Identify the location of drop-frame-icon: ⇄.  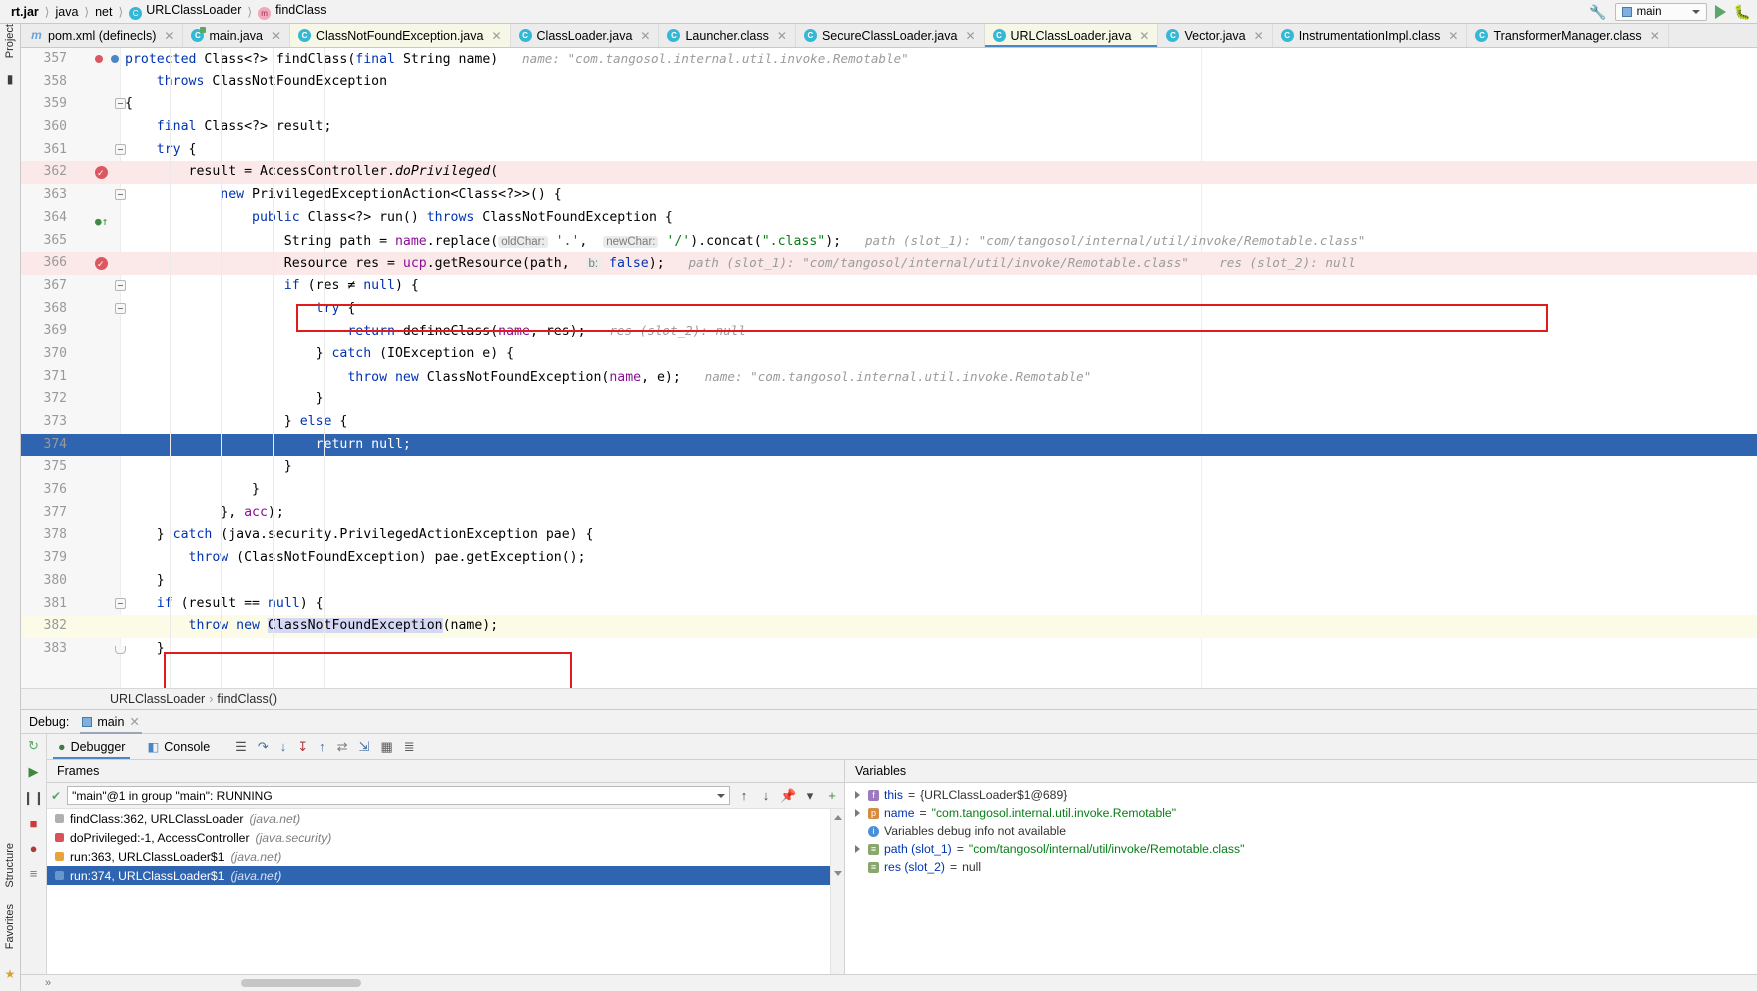
(342, 747).